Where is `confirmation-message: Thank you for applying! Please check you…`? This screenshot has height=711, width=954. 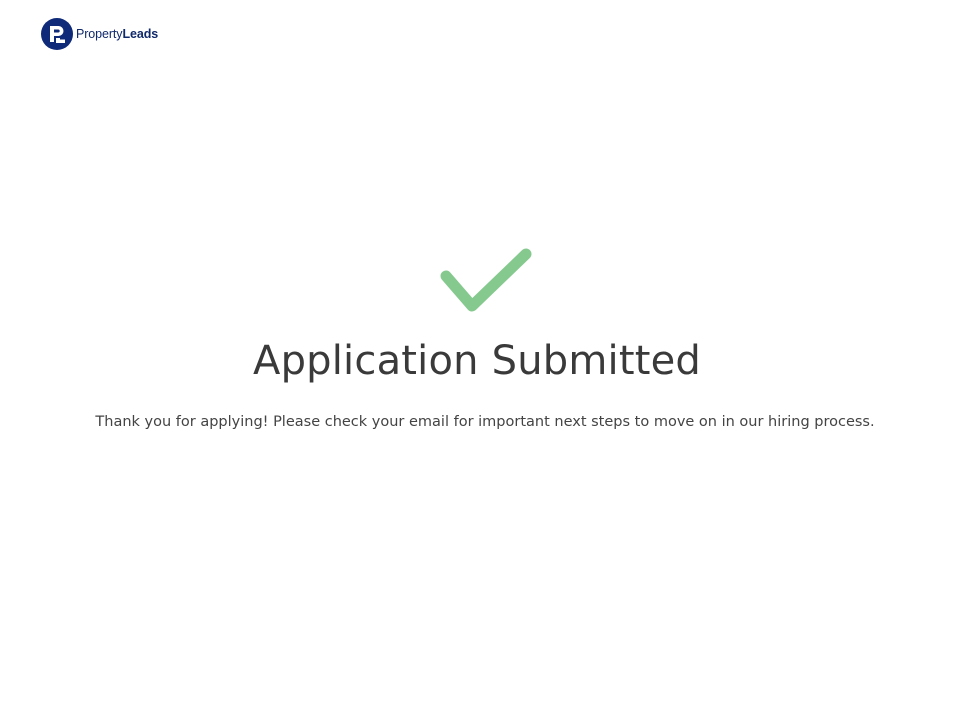 confirmation-message: Thank you for applying! Please check you… is located at coordinates (485, 422).